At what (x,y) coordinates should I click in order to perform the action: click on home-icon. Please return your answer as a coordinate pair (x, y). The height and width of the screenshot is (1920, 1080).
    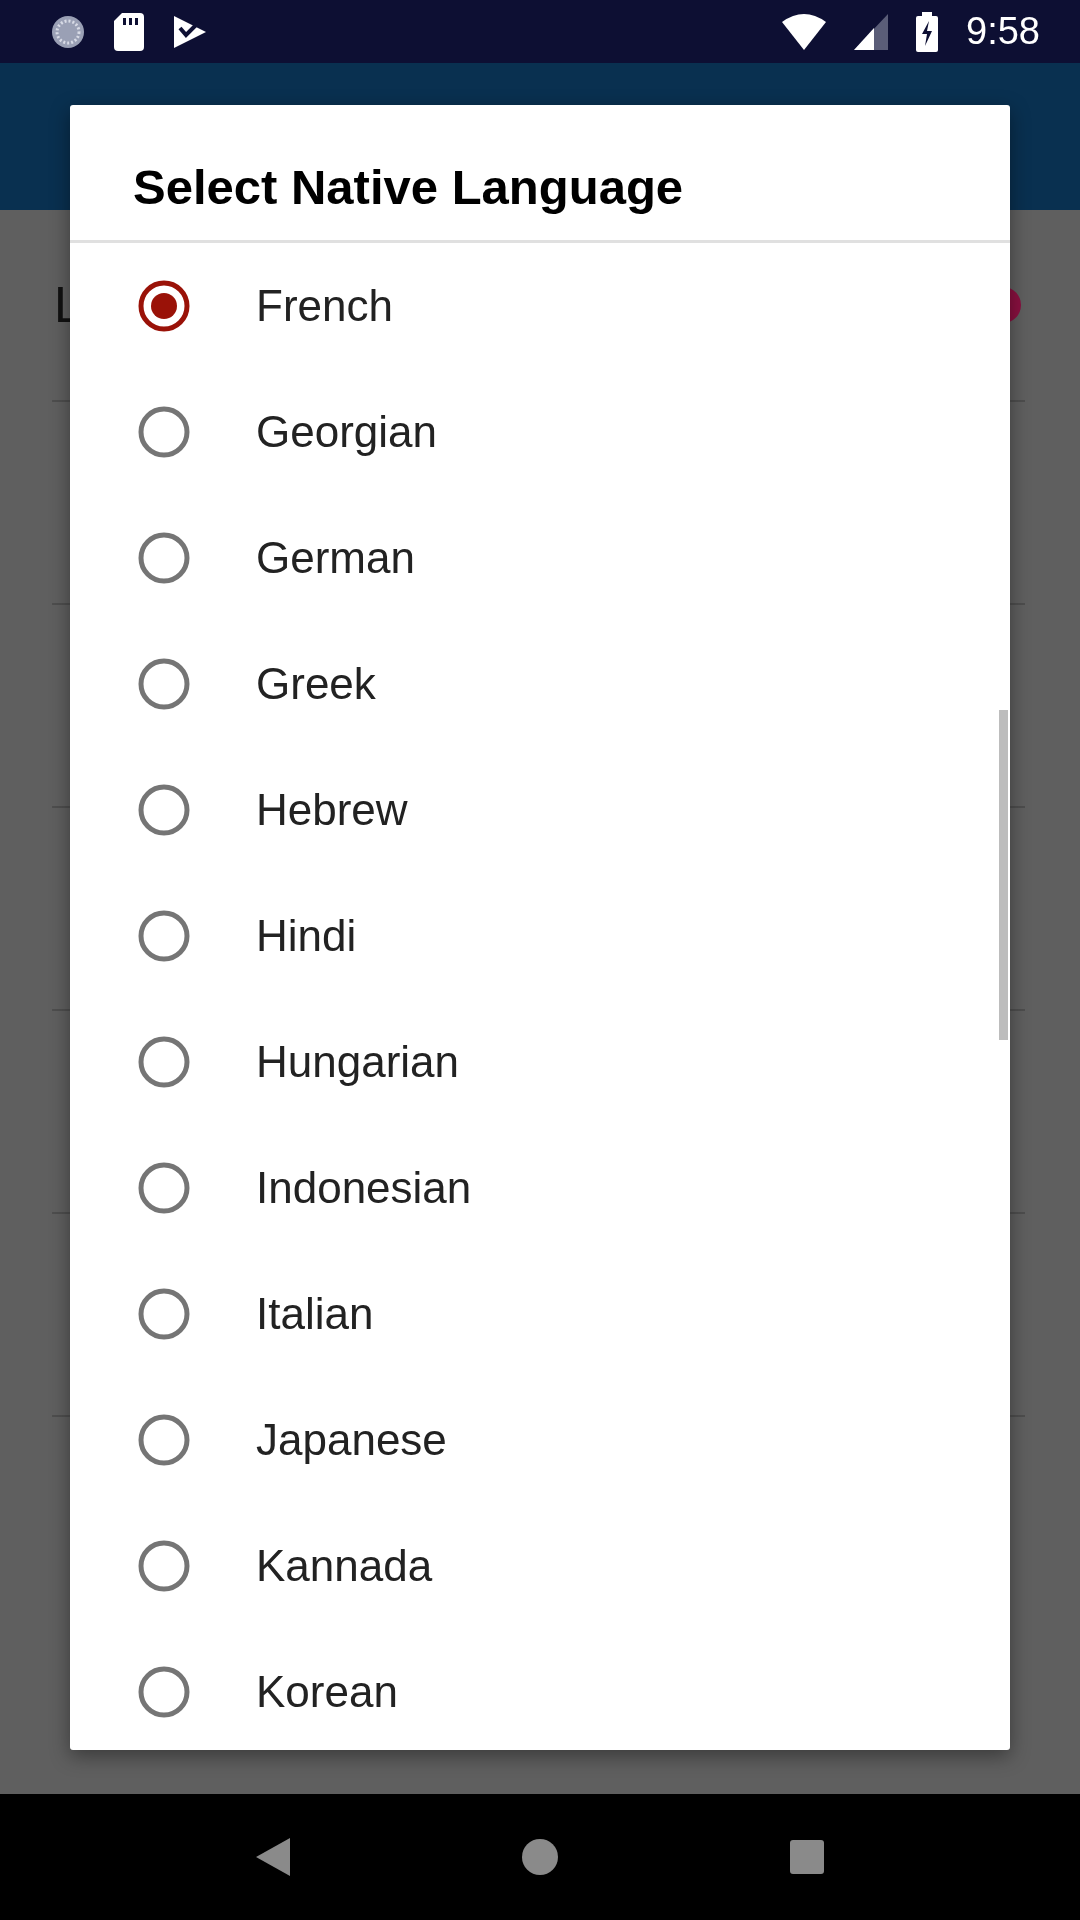
    Looking at the image, I should click on (540, 1857).